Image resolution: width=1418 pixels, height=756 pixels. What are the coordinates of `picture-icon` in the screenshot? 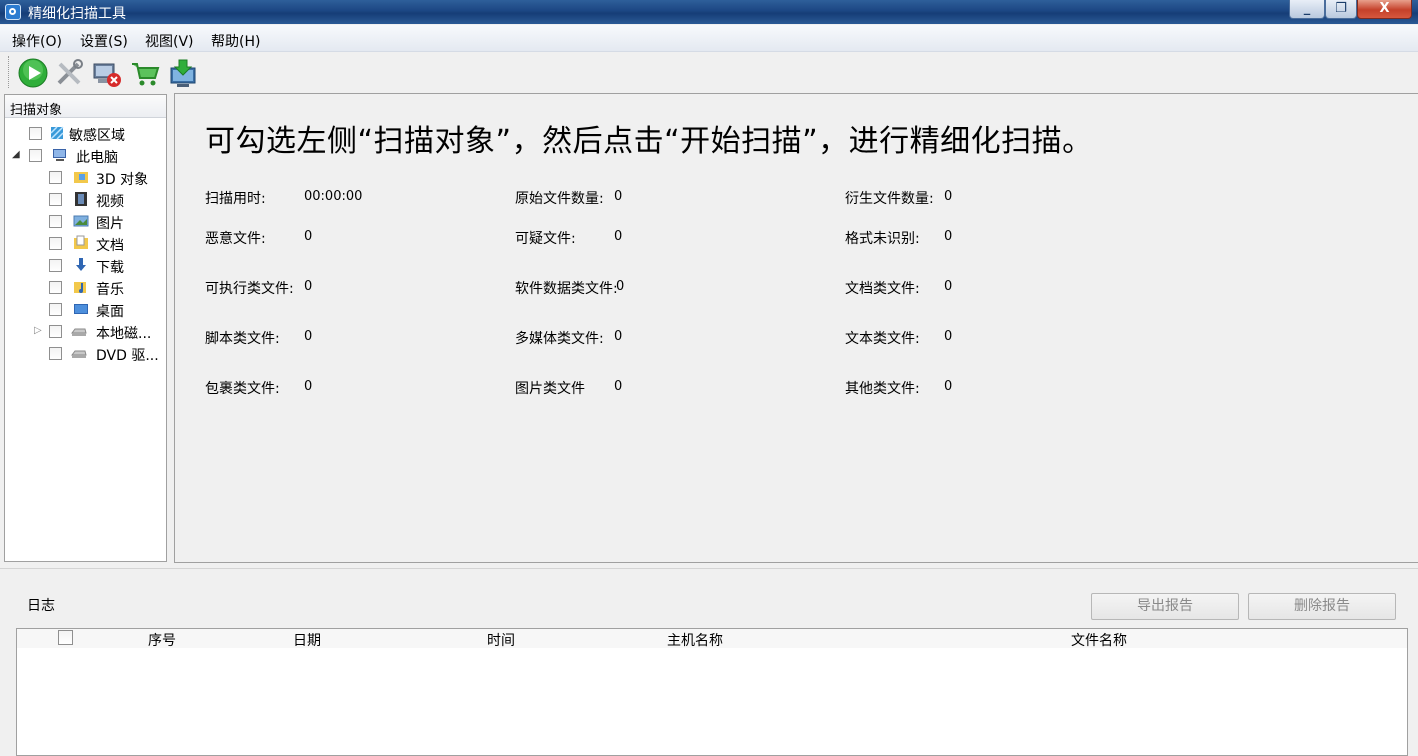 It's located at (81, 221).